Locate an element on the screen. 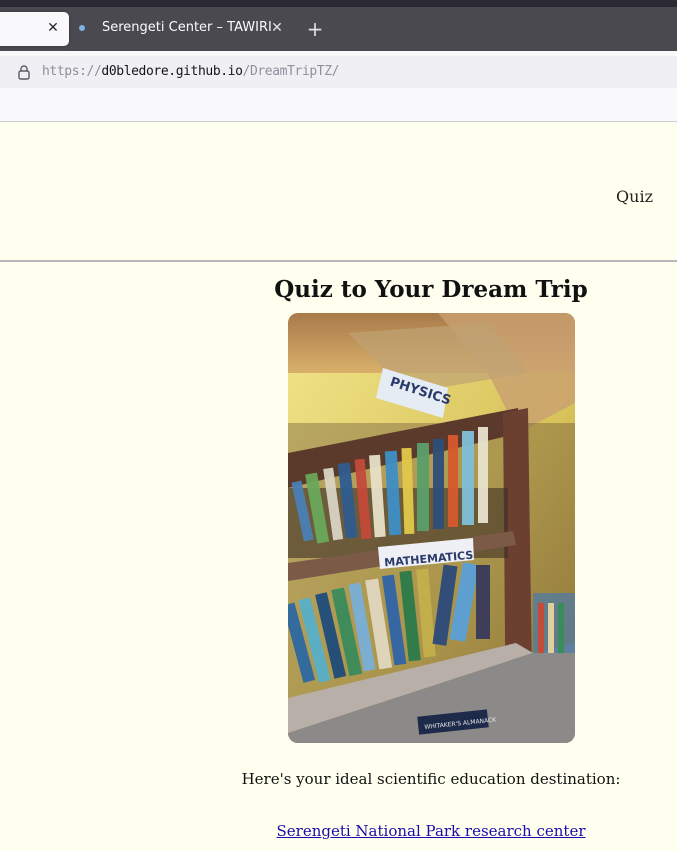 Image resolution: width=677 pixels, height=851 pixels. url-path: /DreamTripTZ/ is located at coordinates (291, 71).